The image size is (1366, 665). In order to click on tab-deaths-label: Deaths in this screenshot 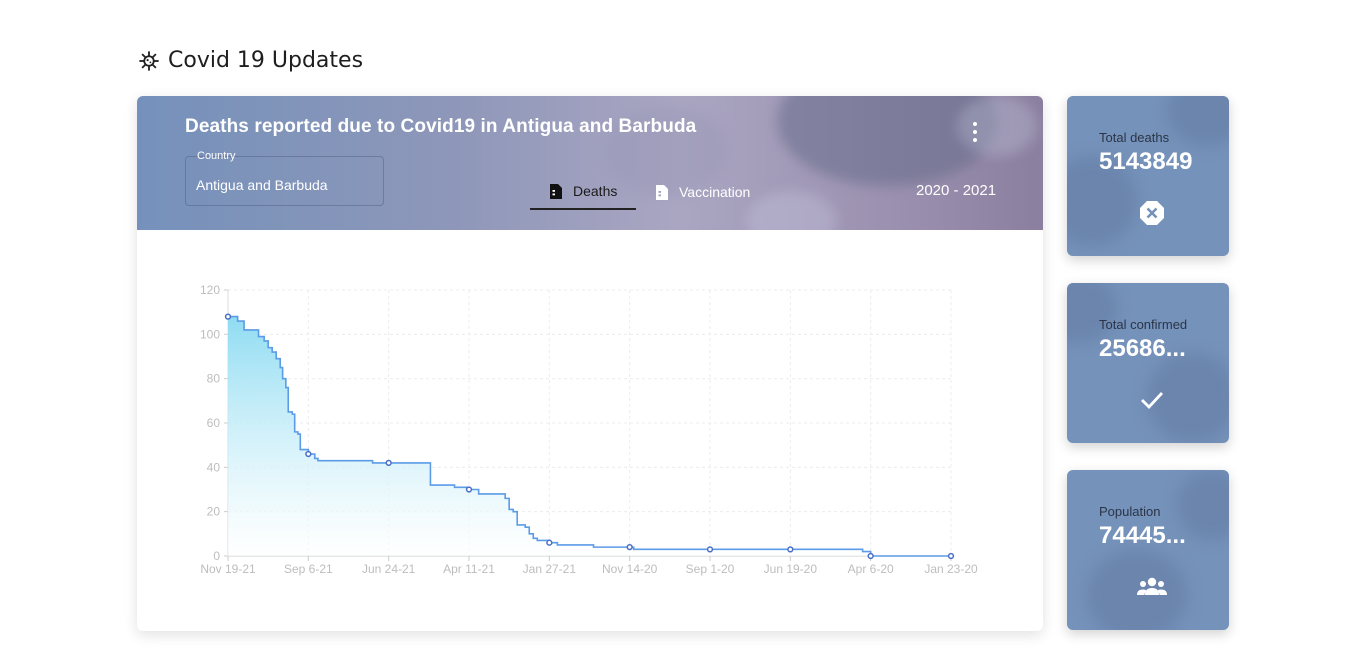, I will do `click(595, 191)`.